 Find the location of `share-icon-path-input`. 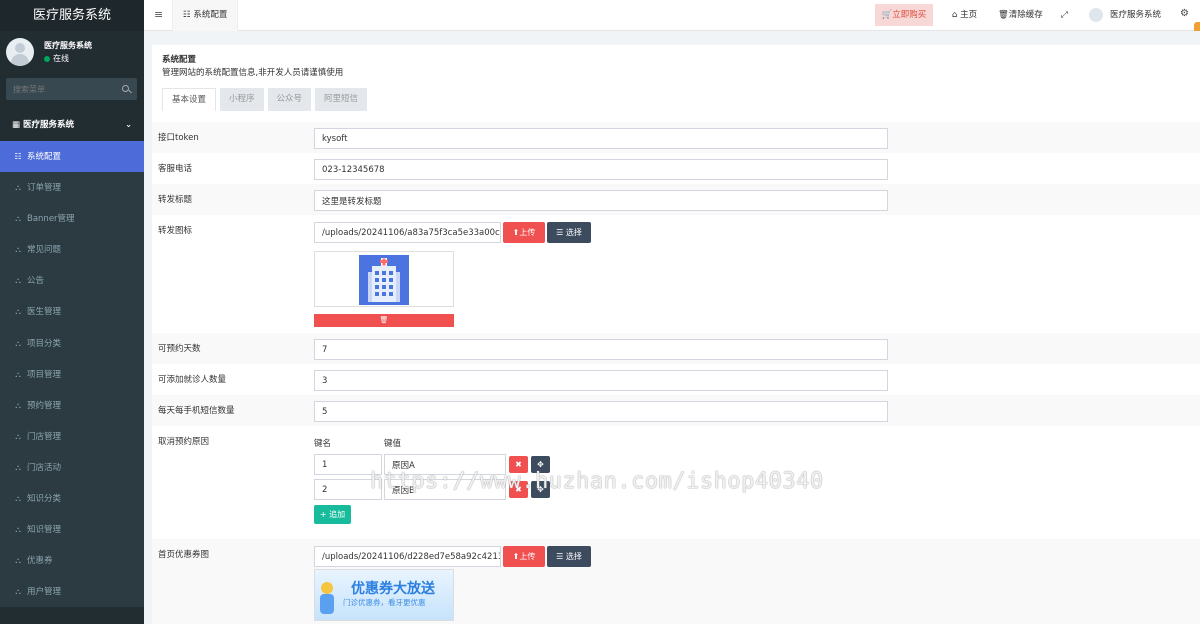

share-icon-path-input is located at coordinates (407, 232).